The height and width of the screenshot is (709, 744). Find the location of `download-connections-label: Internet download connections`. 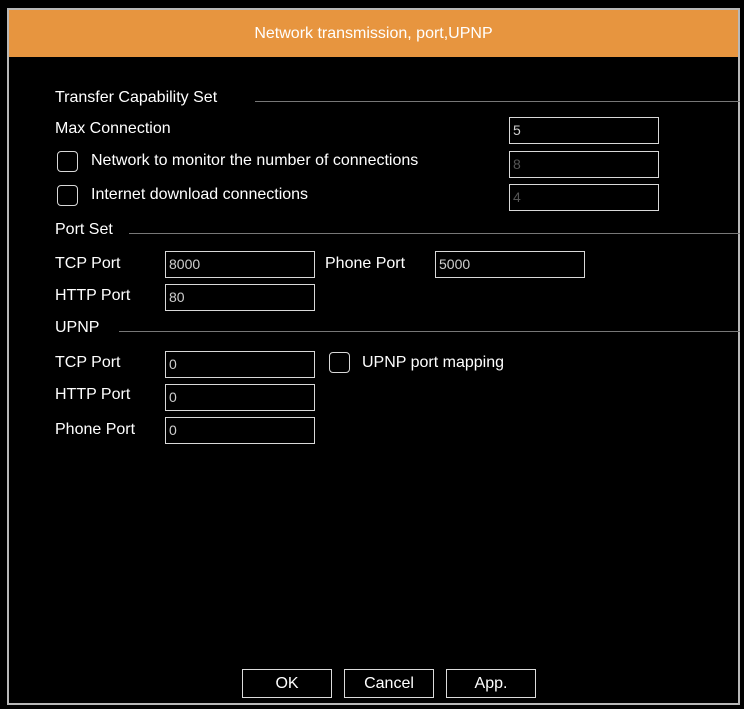

download-connections-label: Internet download connections is located at coordinates (200, 194).